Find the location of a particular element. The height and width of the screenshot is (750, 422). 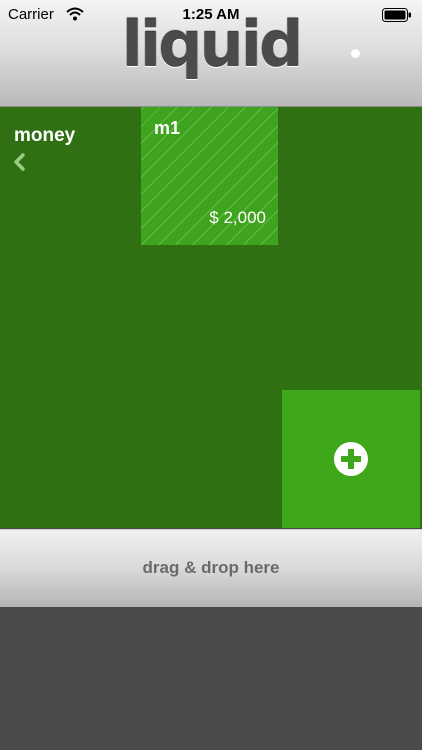

back-chevron-icon is located at coordinates (20, 162).